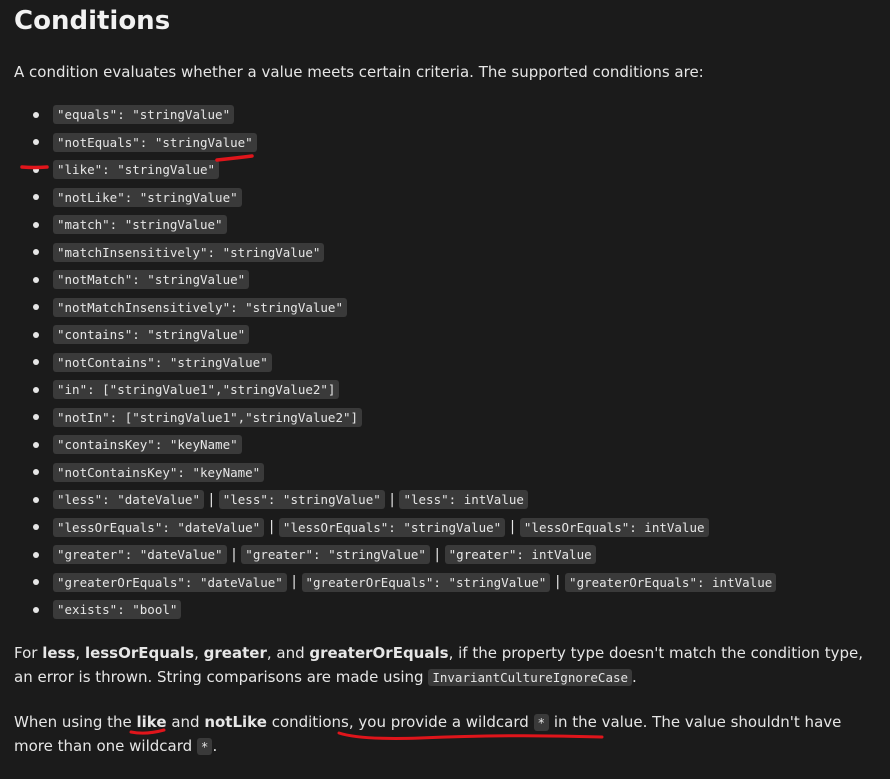 This screenshot has width=890, height=779. What do you see at coordinates (151, 280) in the screenshot?
I see `condition-code: "notMatch": "stringValue"` at bounding box center [151, 280].